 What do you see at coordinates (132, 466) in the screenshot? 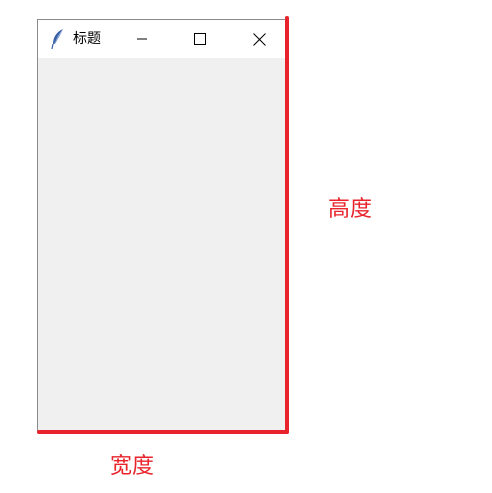
I see `width-label: 宽度` at bounding box center [132, 466].